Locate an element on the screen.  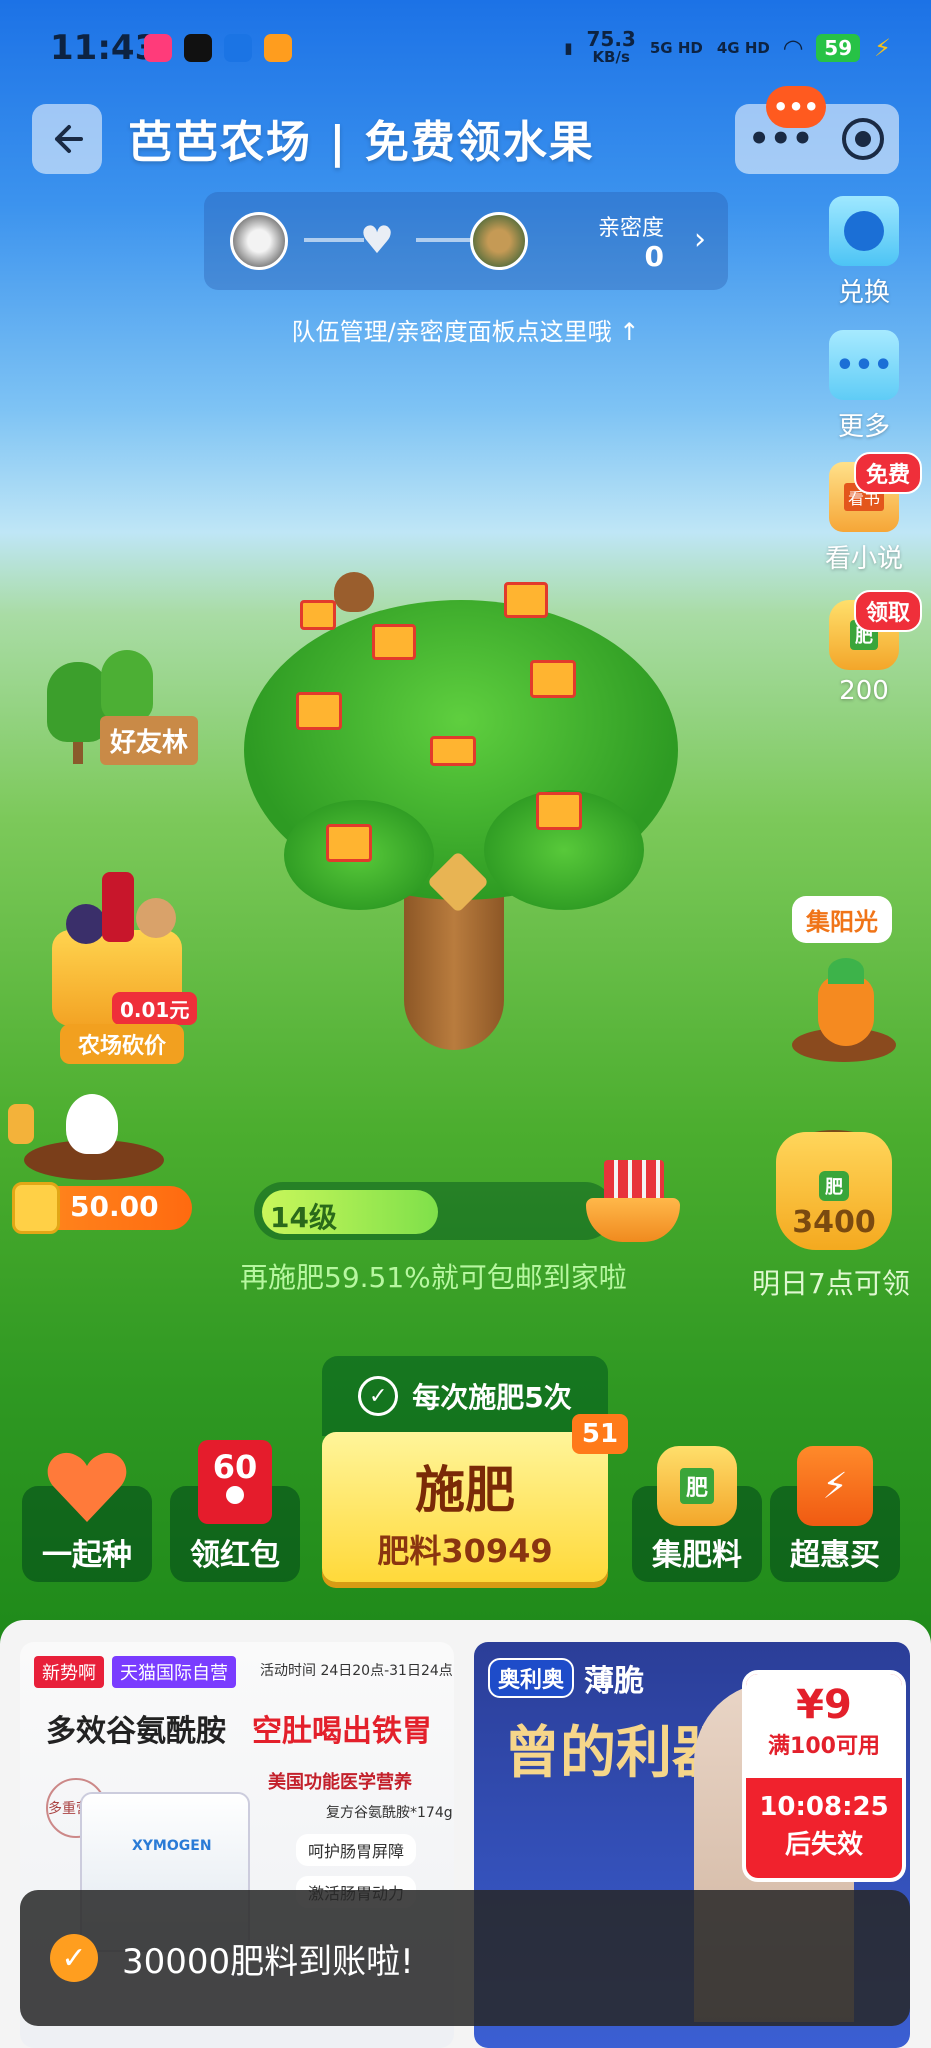
super-buy-button: ⚡ 超惠买 is located at coordinates (835, 1514).